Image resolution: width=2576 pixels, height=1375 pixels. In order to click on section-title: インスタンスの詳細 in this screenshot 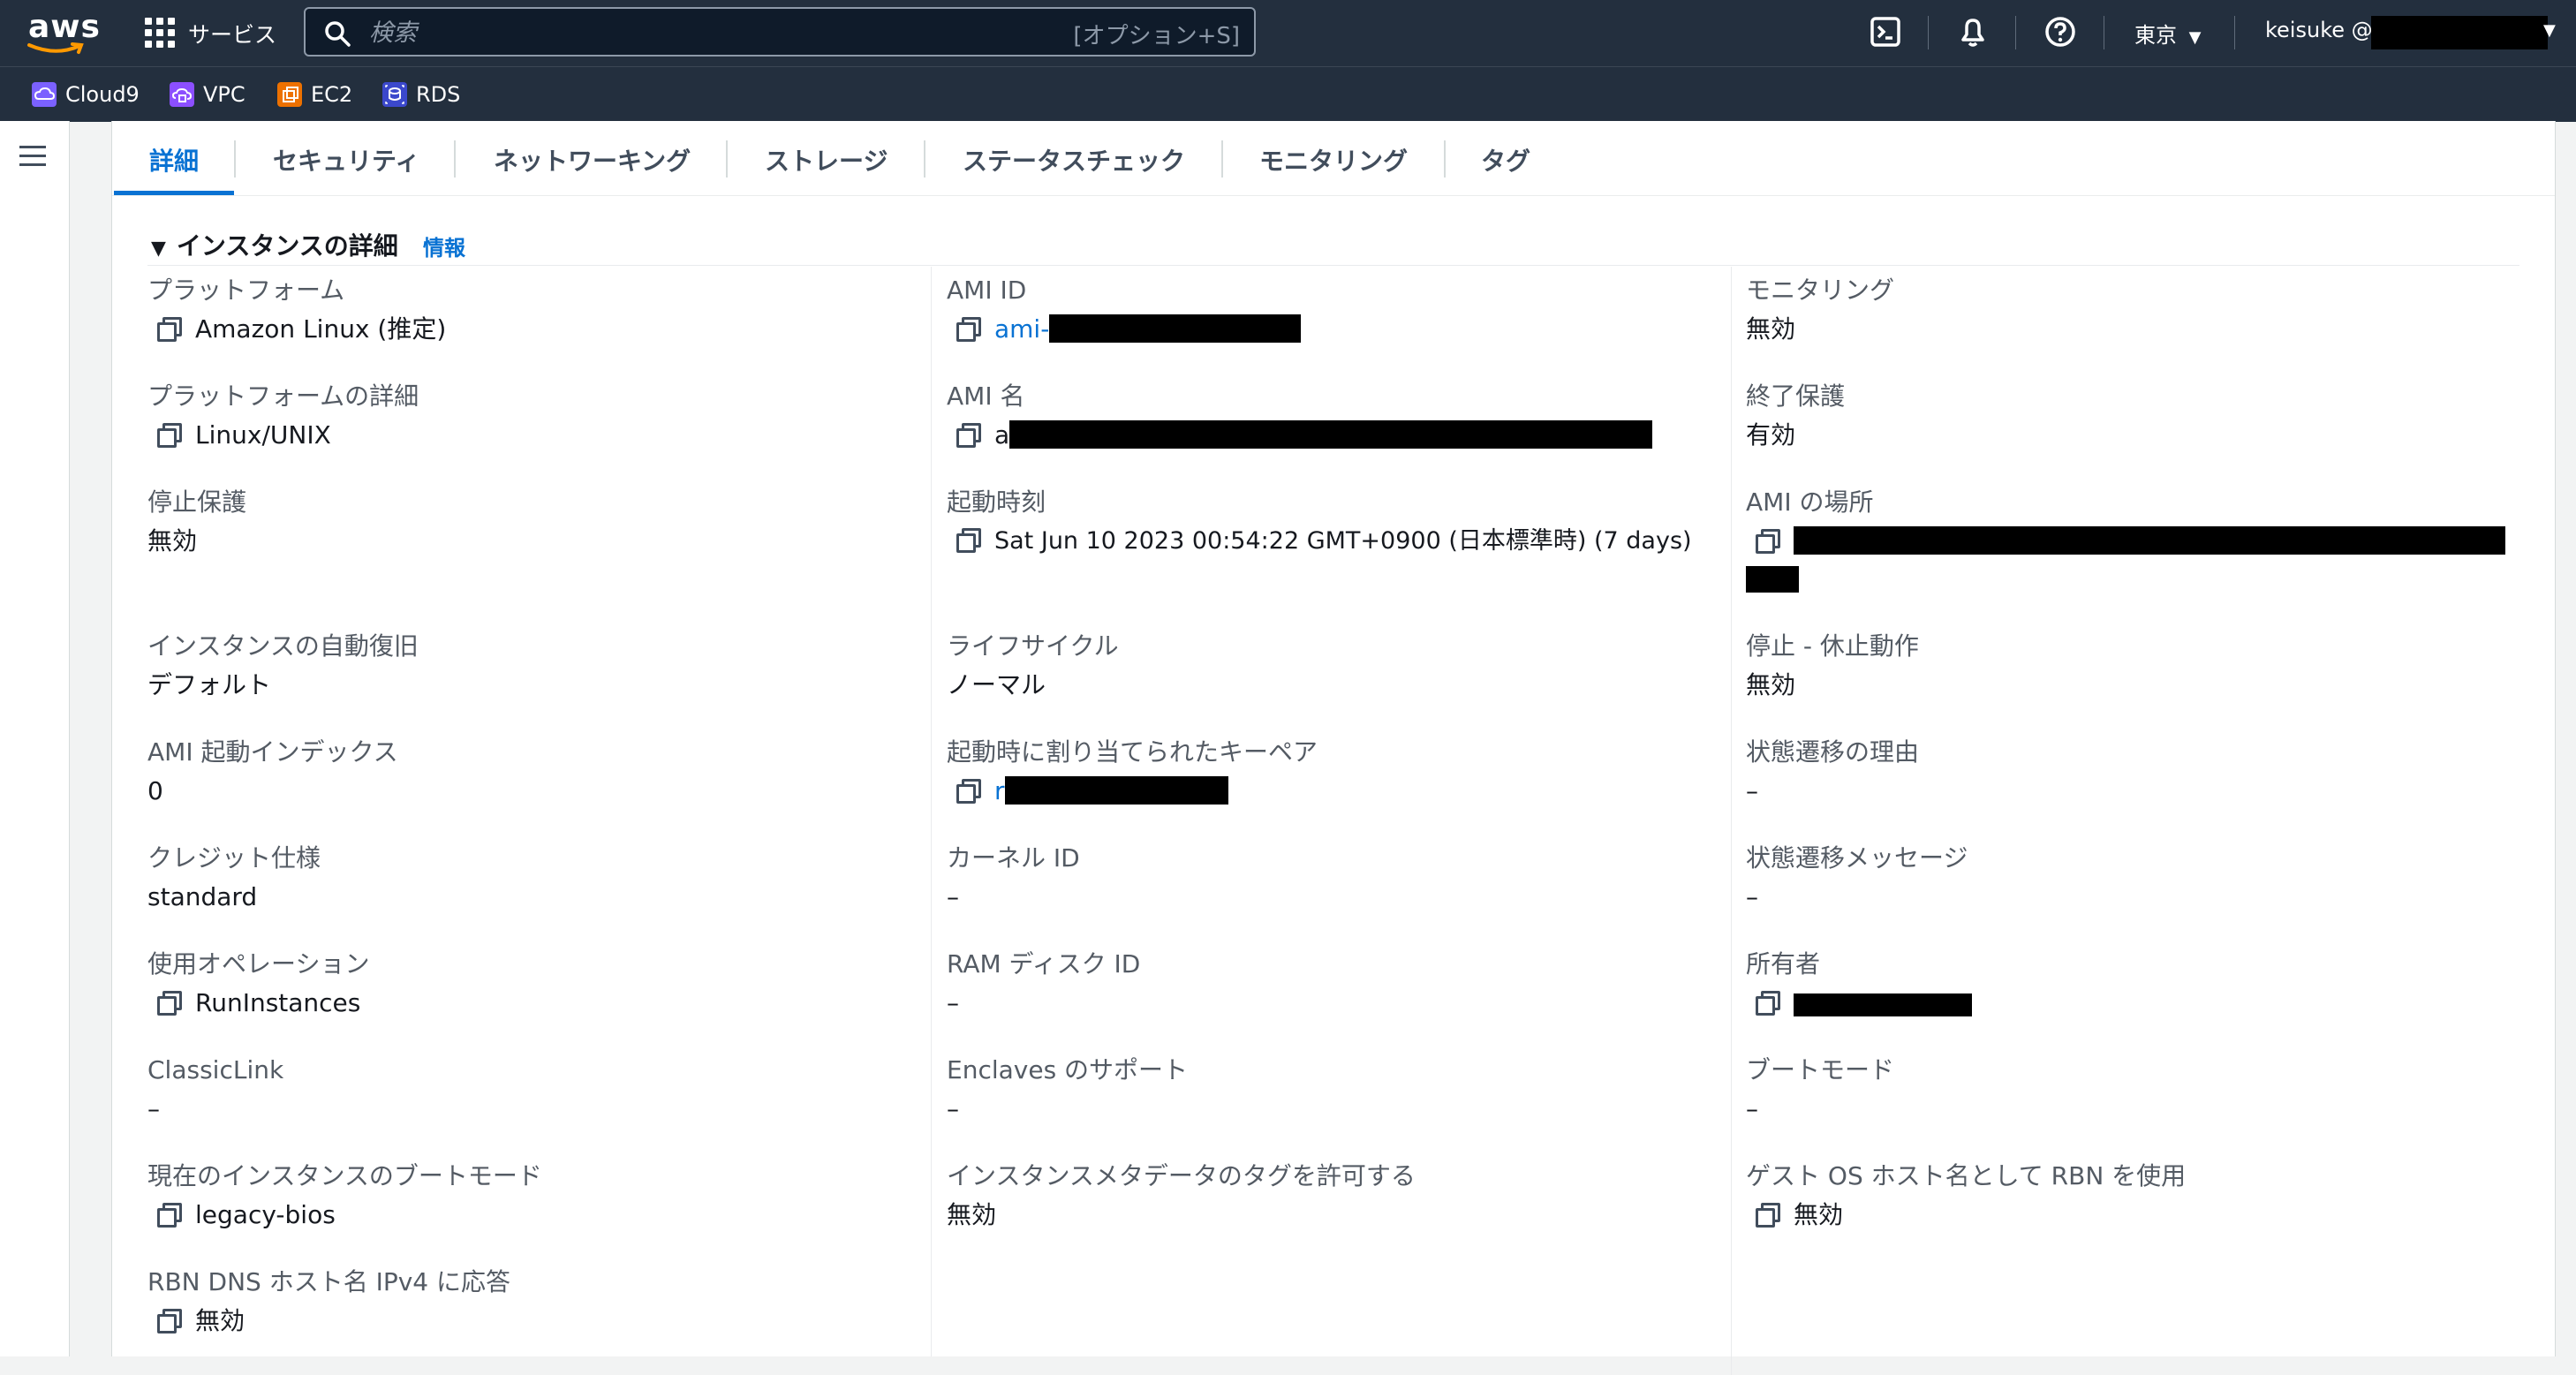, I will do `click(287, 246)`.